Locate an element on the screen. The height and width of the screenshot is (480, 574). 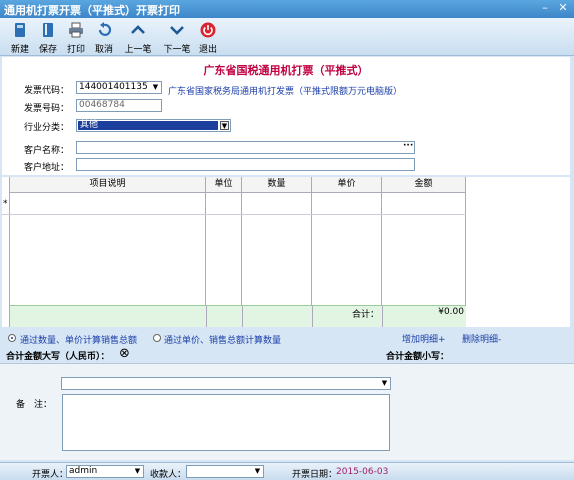
status-bar: 开票人： admin ▼ 收款人： ▼ 开票日期： 2015-06-03 is located at coordinates (287, 471).